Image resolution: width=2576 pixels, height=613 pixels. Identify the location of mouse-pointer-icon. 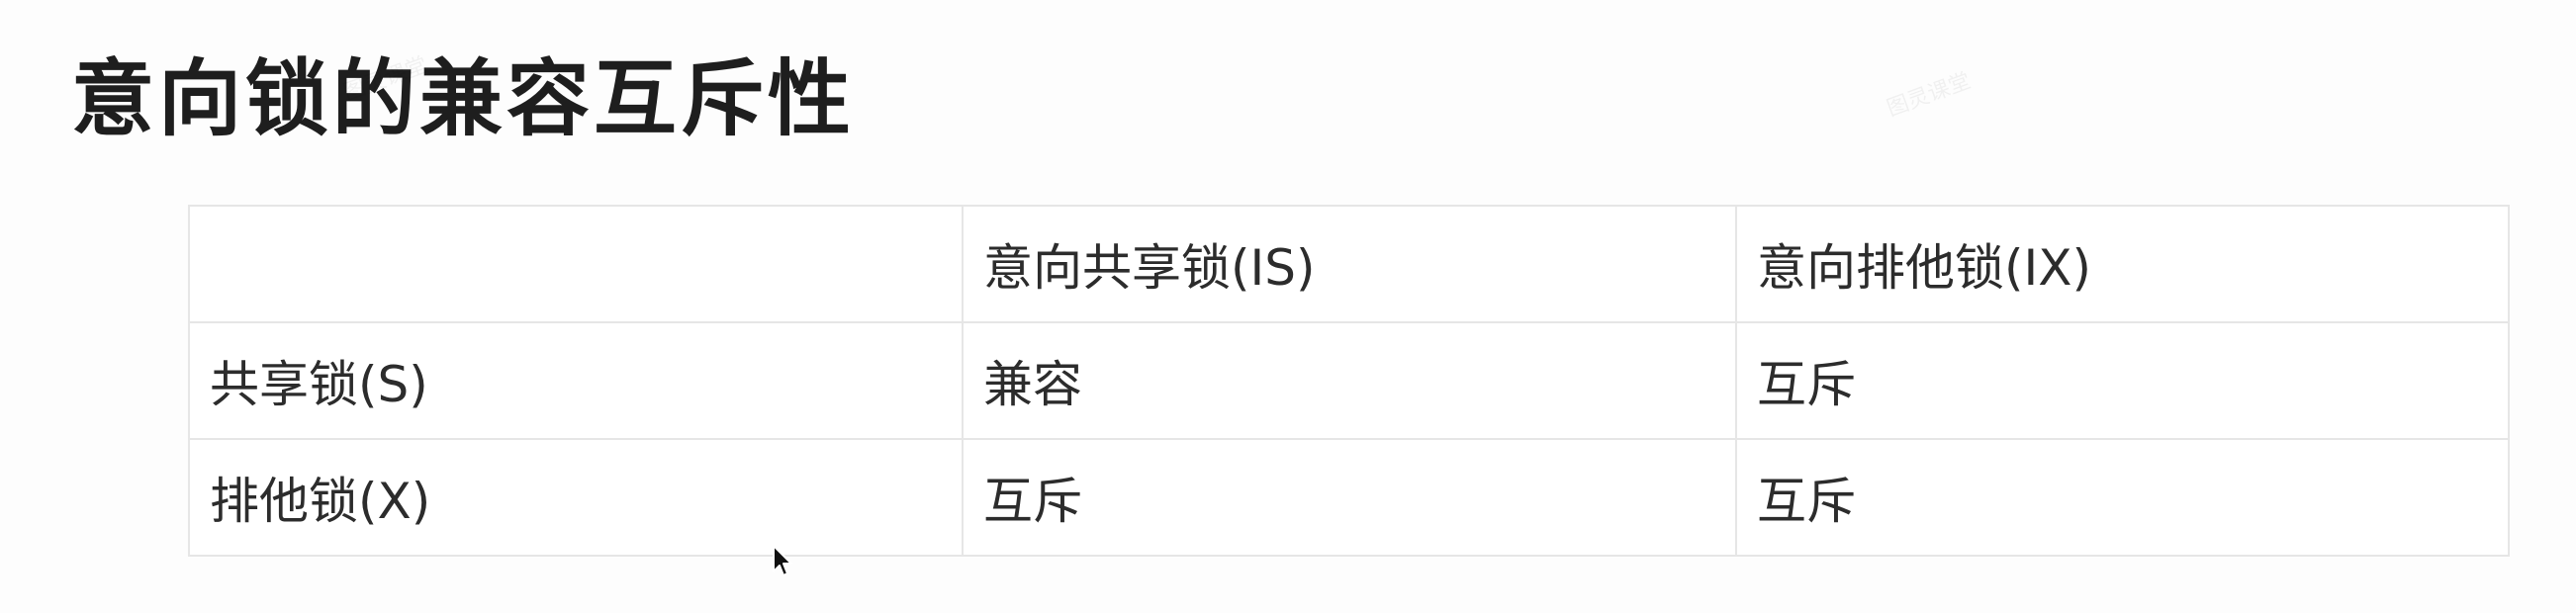
(782, 560).